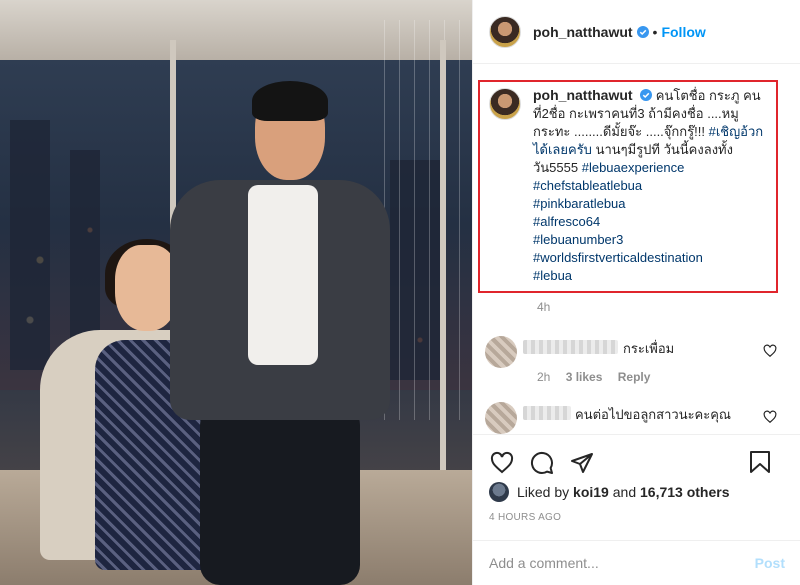  Describe the element at coordinates (622, 563) in the screenshot. I see `comment-input` at that location.